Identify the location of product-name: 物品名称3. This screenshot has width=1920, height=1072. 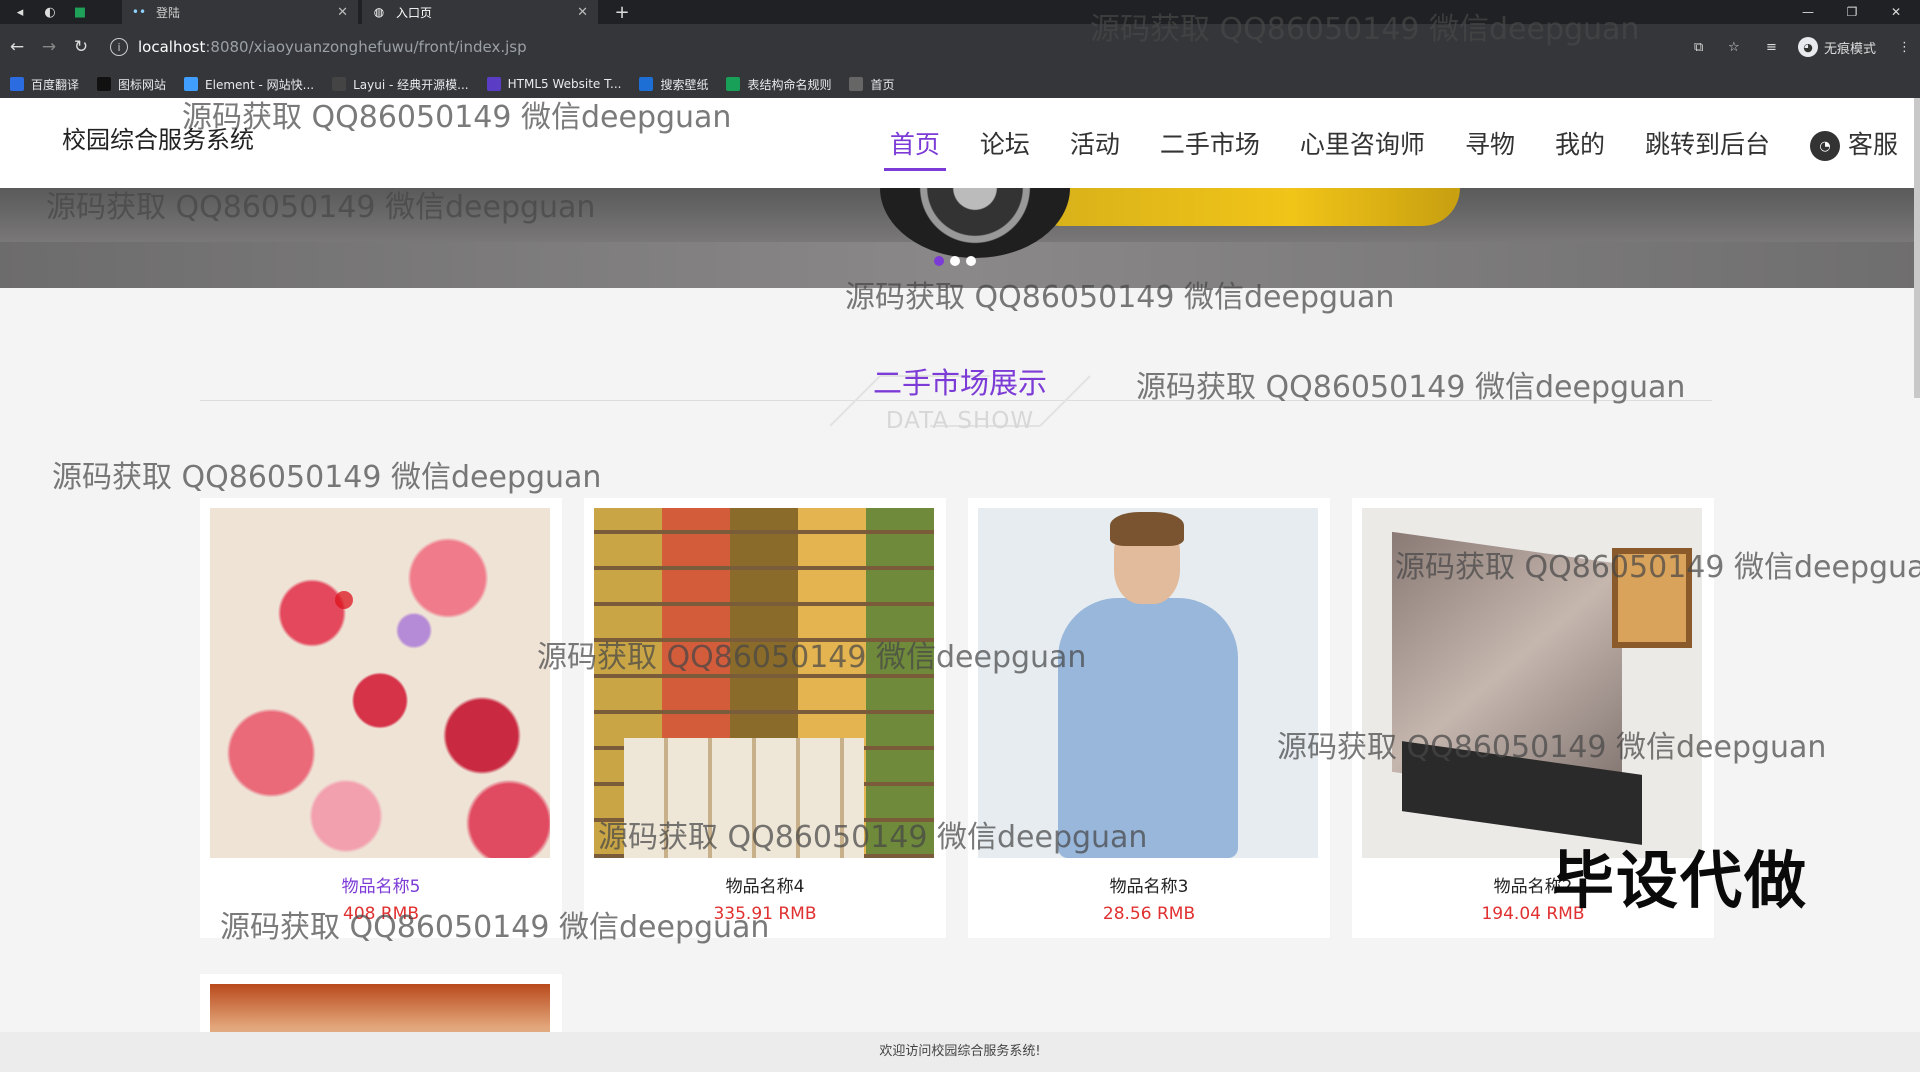
(1149, 884).